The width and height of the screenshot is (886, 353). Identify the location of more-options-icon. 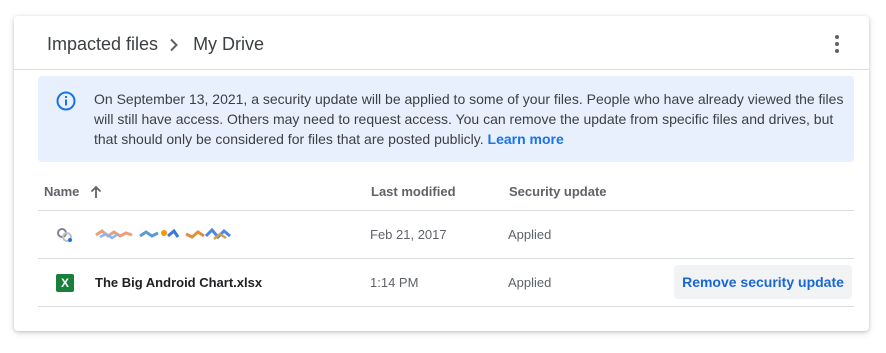
(837, 44).